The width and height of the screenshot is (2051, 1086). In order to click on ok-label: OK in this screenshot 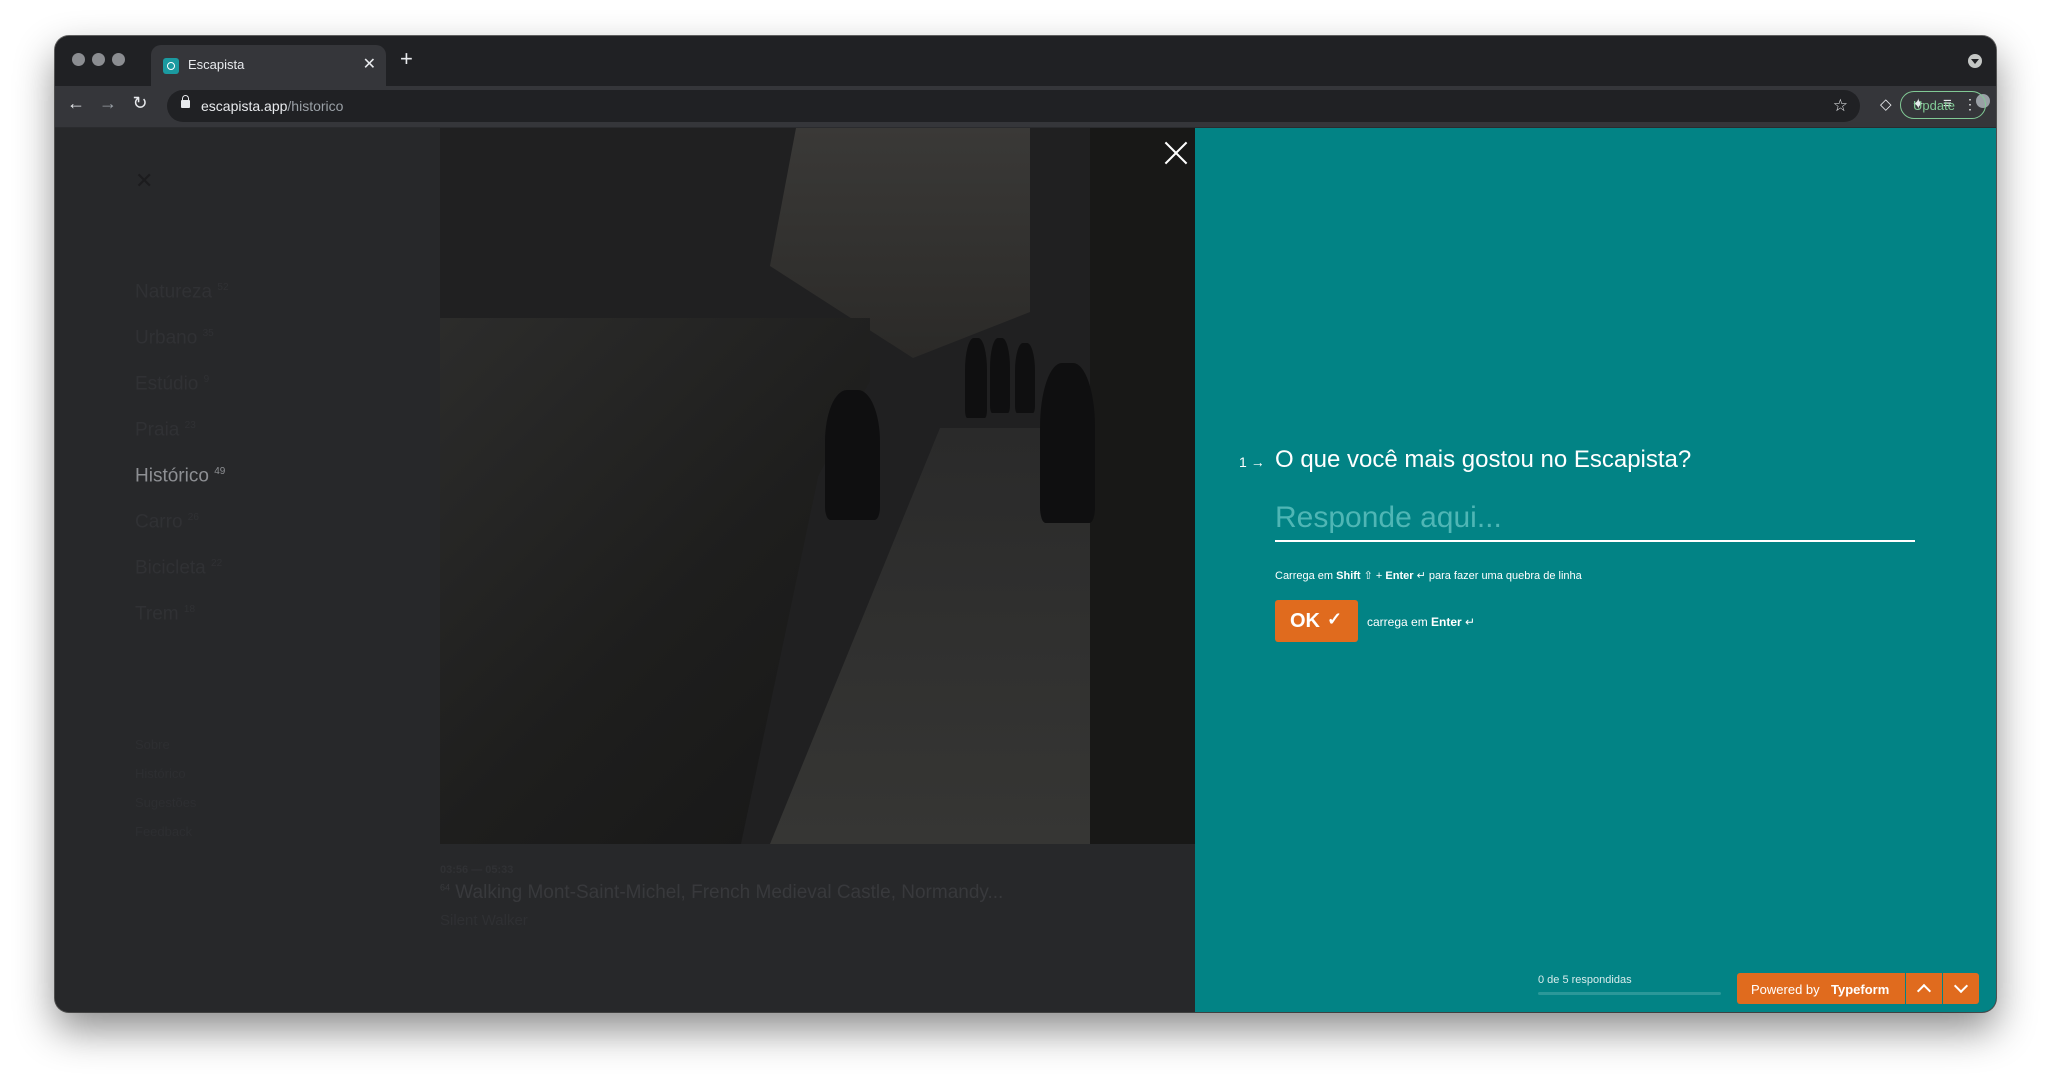, I will do `click(1305, 621)`.